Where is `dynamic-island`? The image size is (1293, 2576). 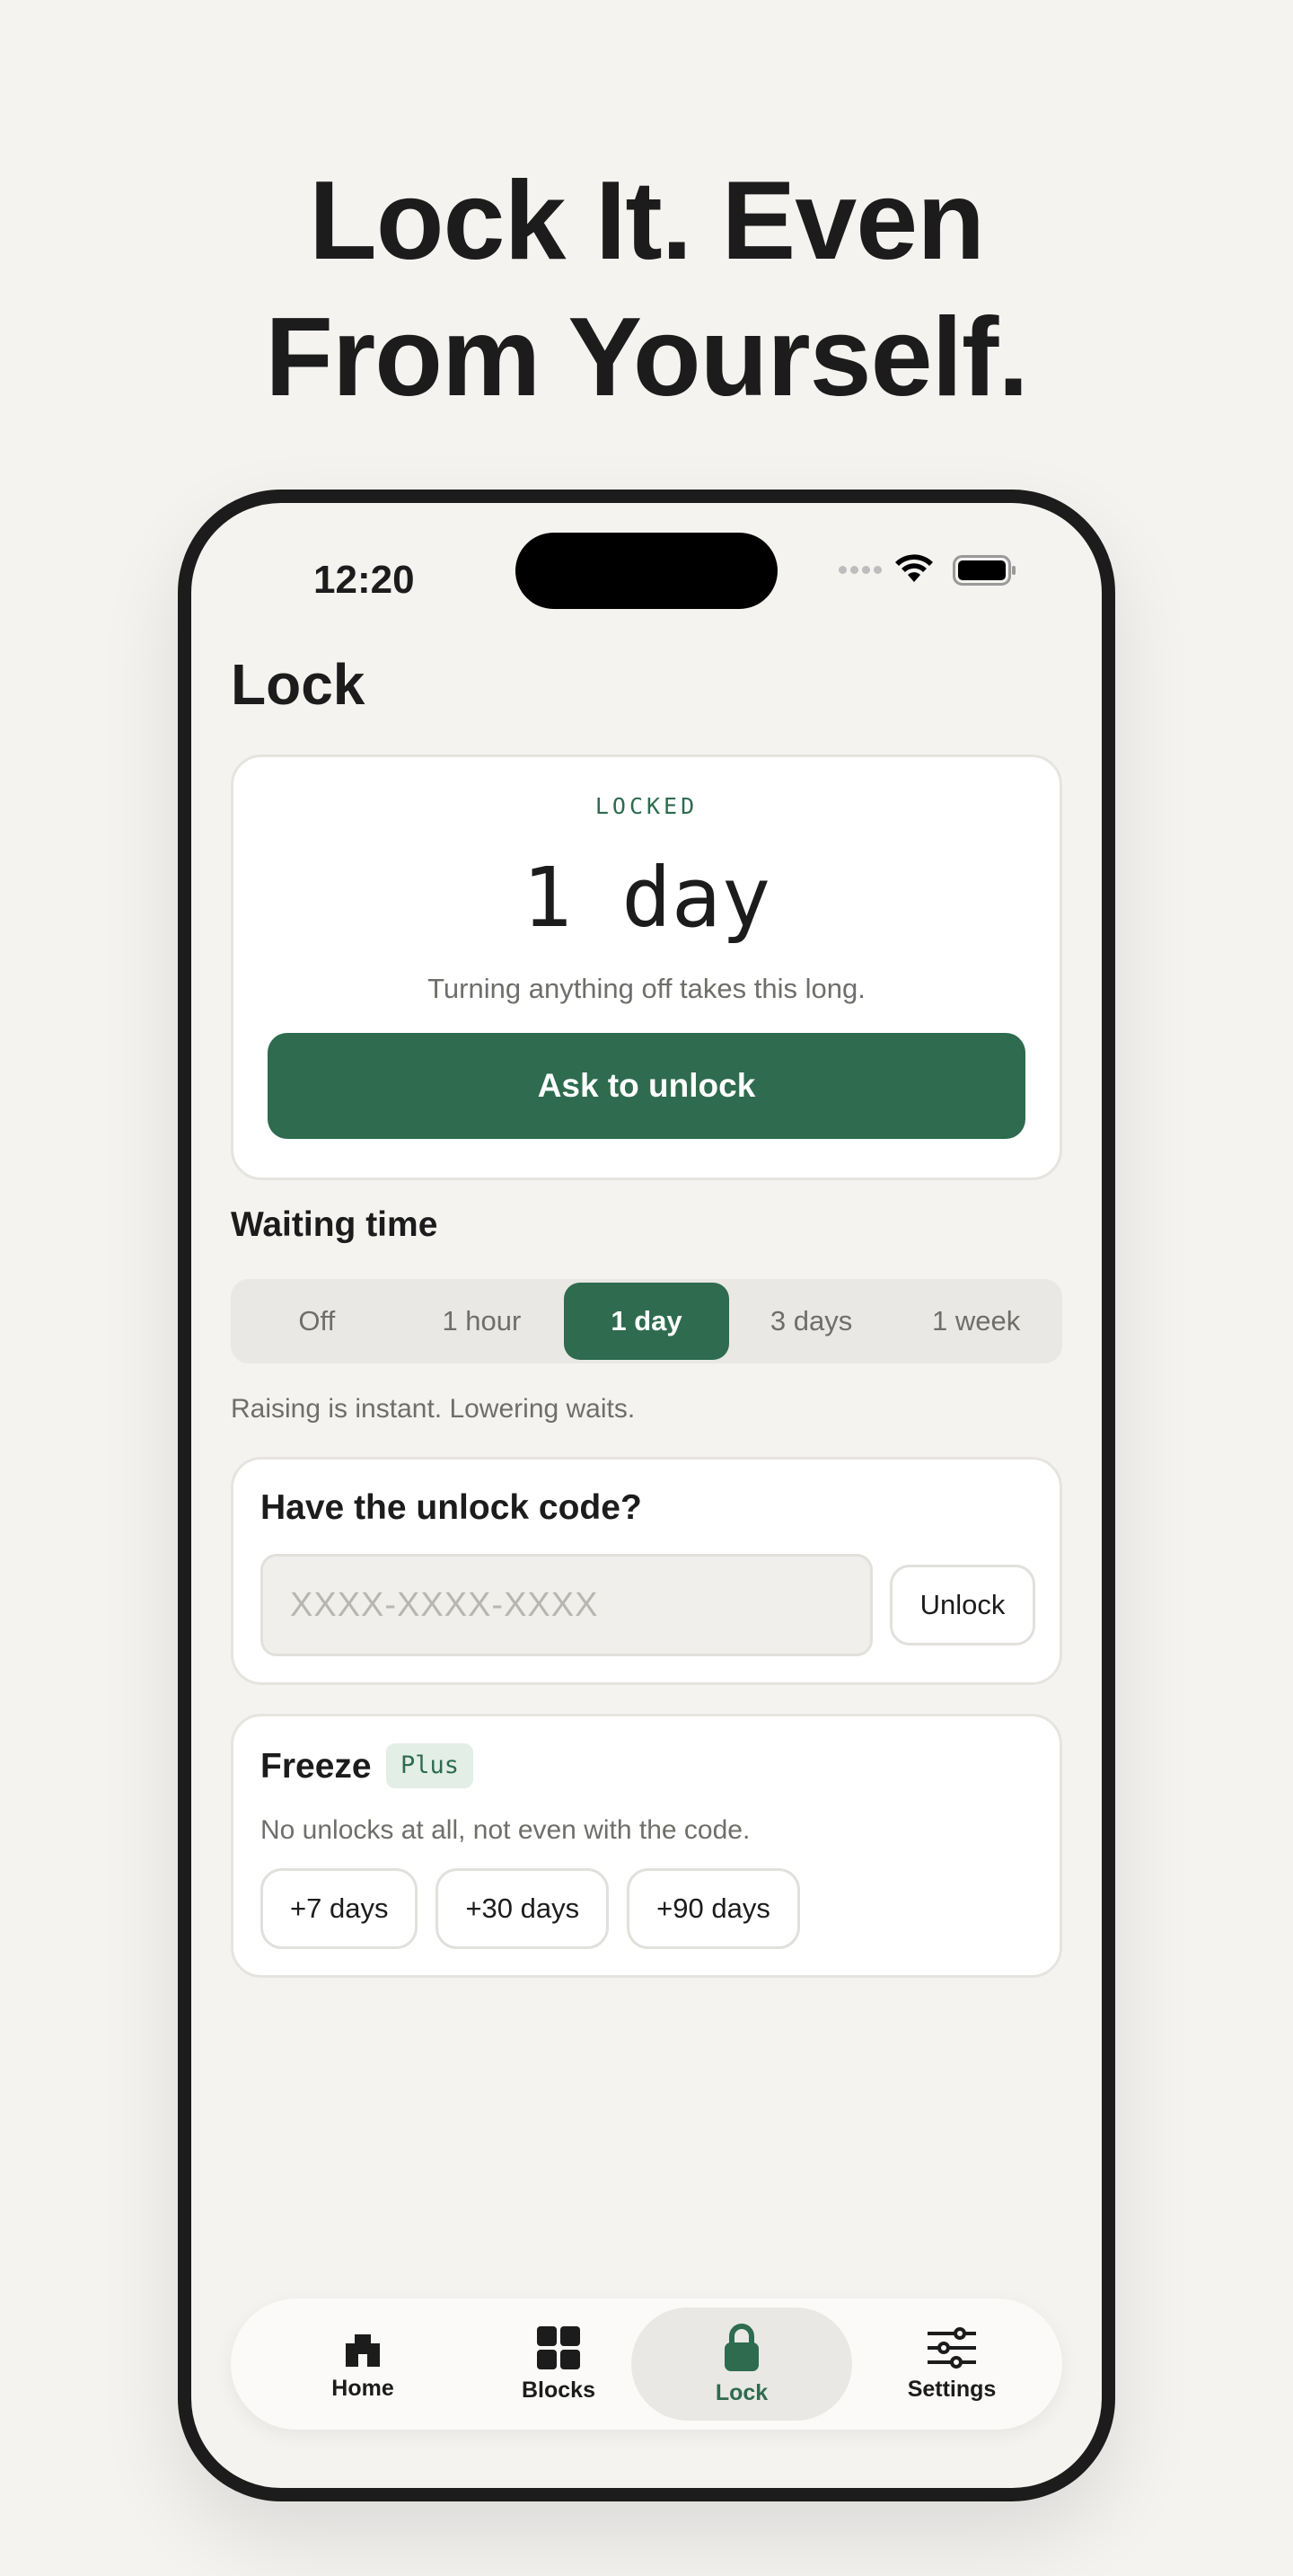
dynamic-island is located at coordinates (646, 571).